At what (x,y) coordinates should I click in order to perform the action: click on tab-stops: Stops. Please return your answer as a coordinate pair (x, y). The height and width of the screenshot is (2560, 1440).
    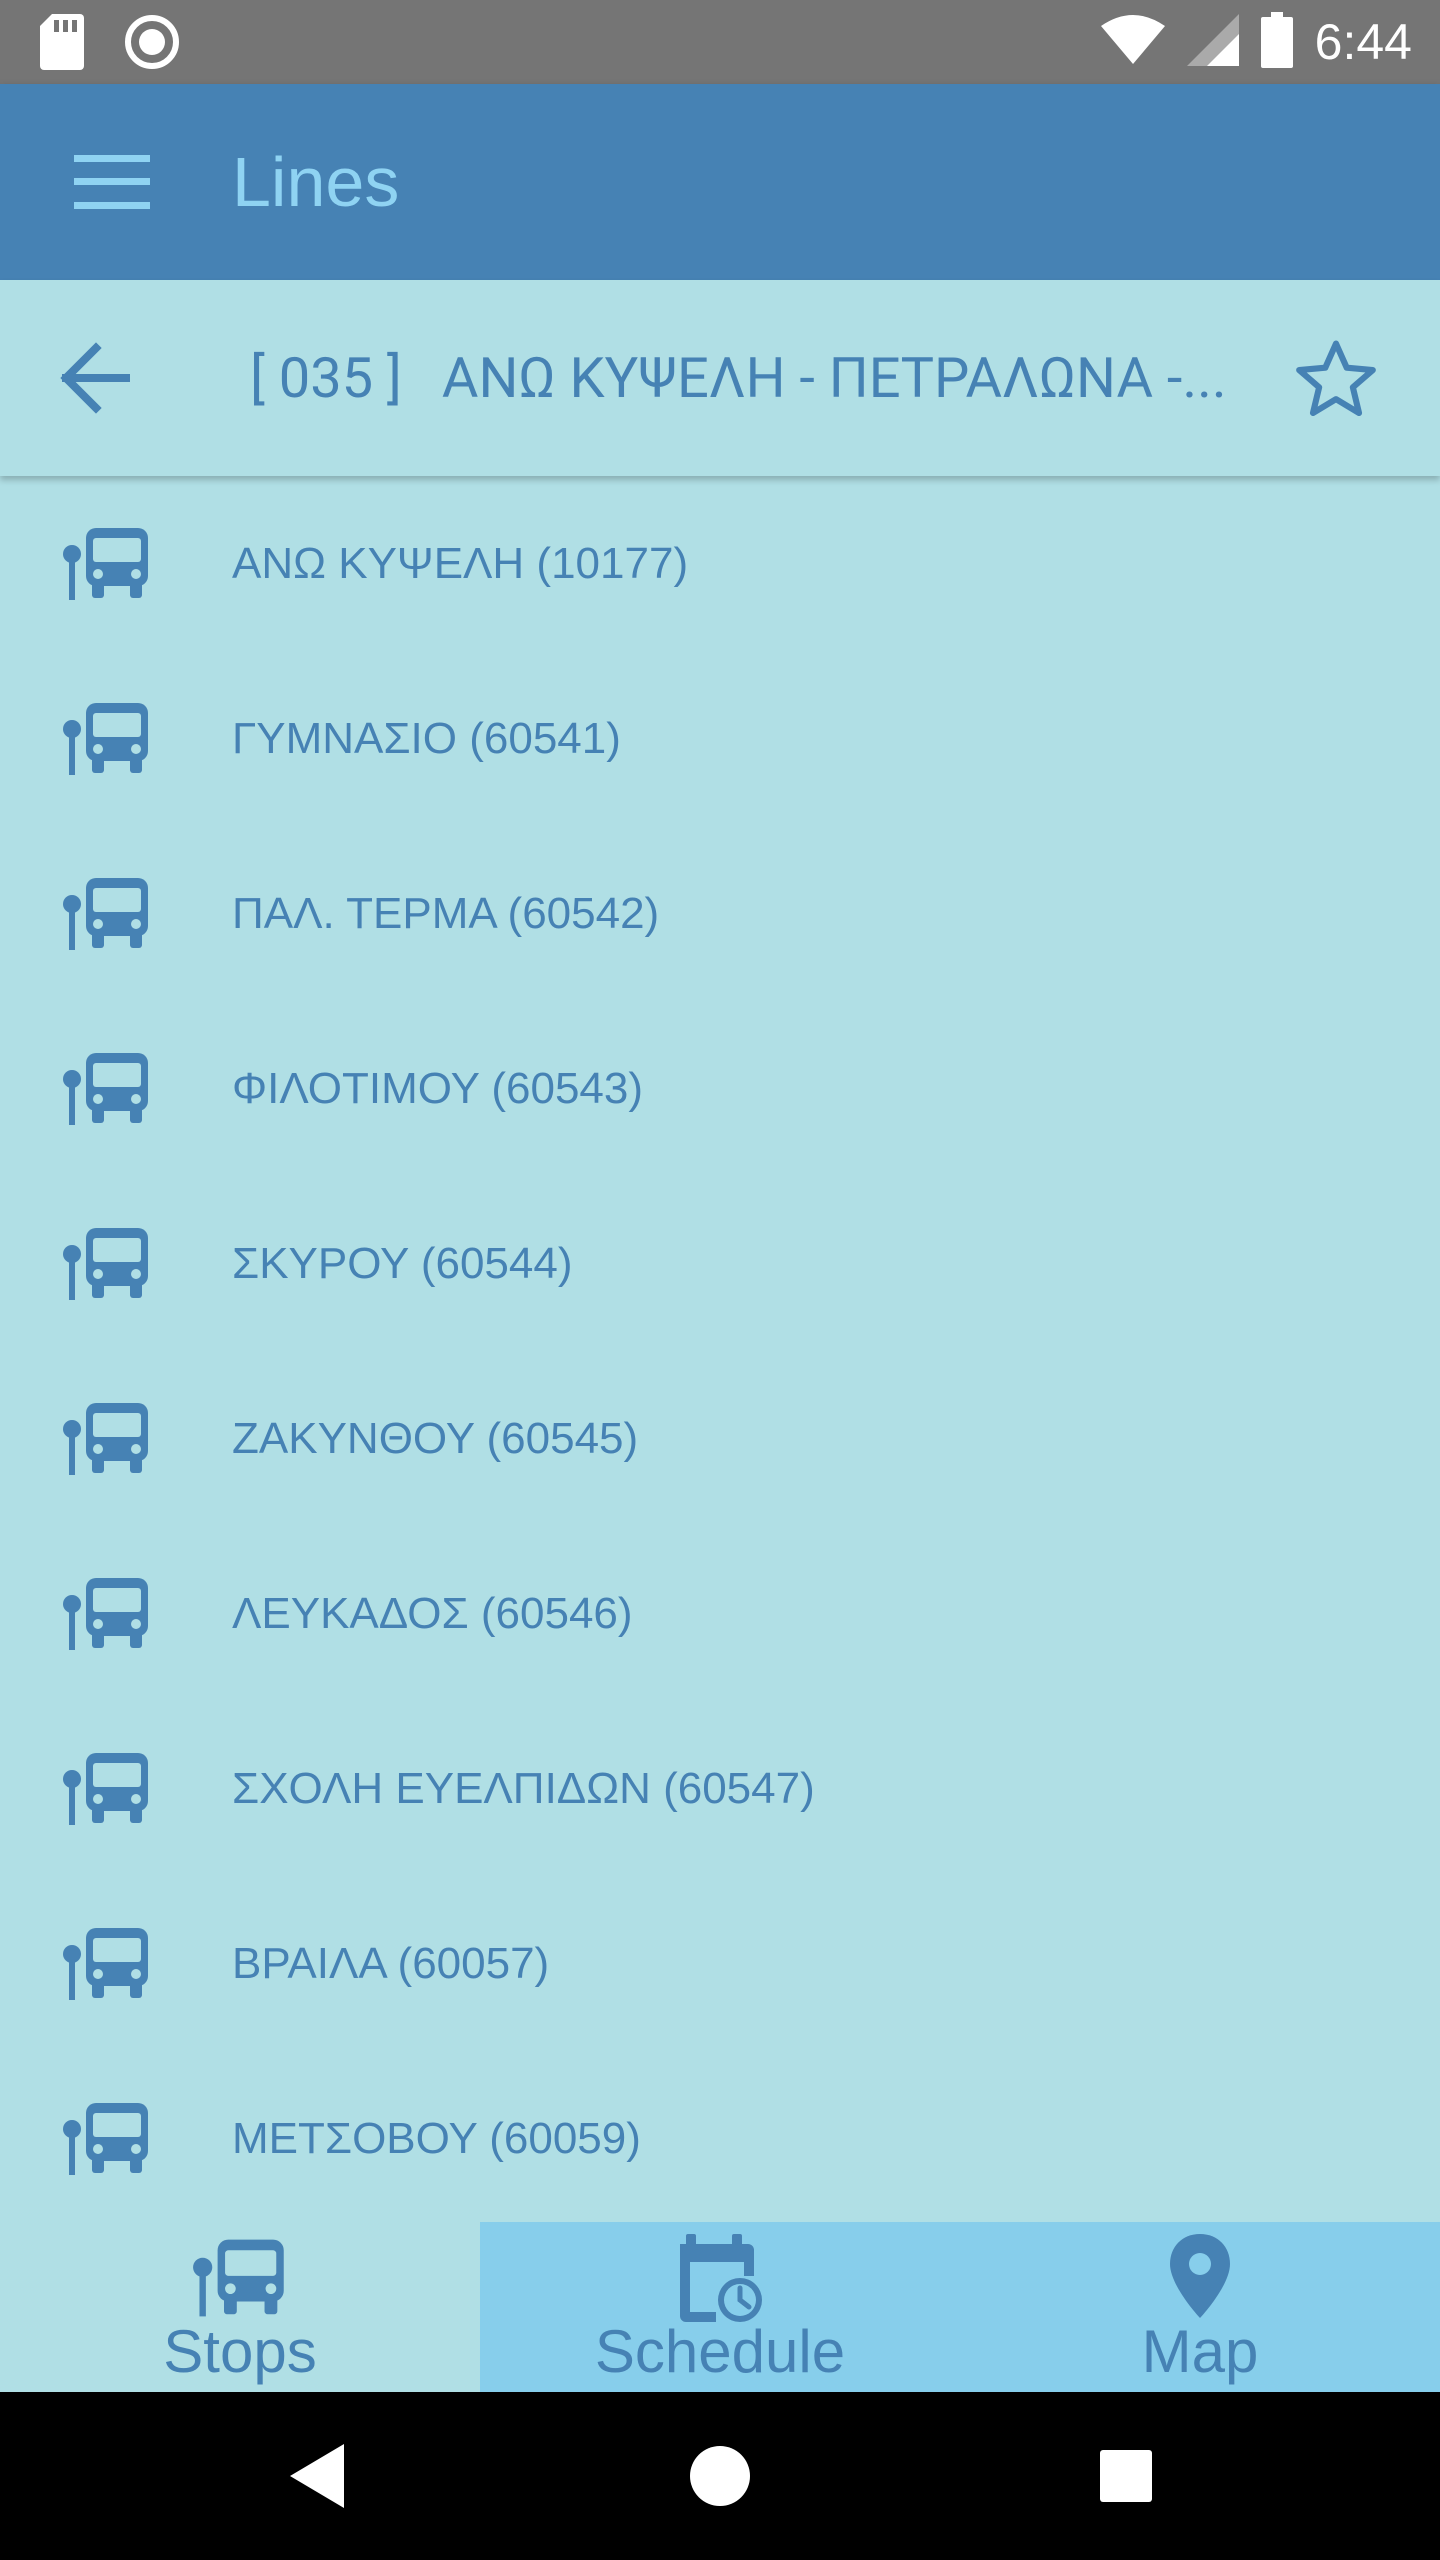
    Looking at the image, I should click on (240, 2307).